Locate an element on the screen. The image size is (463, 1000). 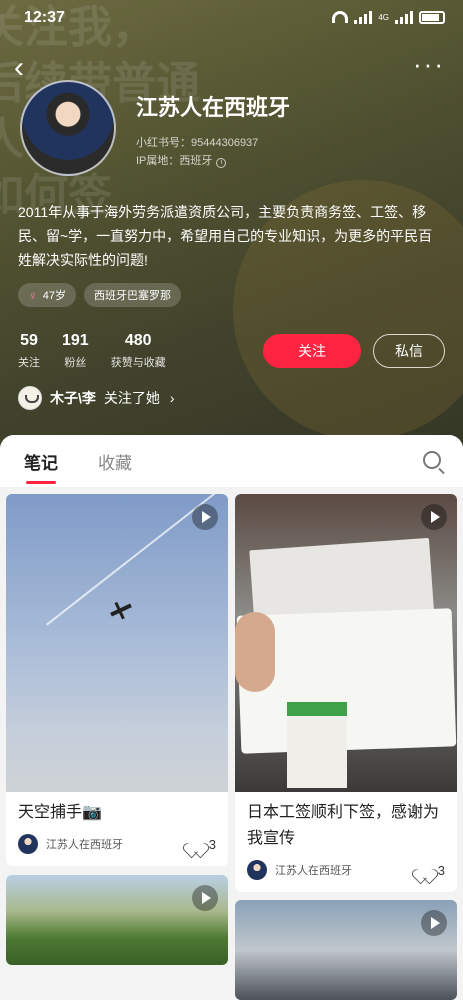
note-title: 天空捕手📷 is located at coordinates (60, 812).